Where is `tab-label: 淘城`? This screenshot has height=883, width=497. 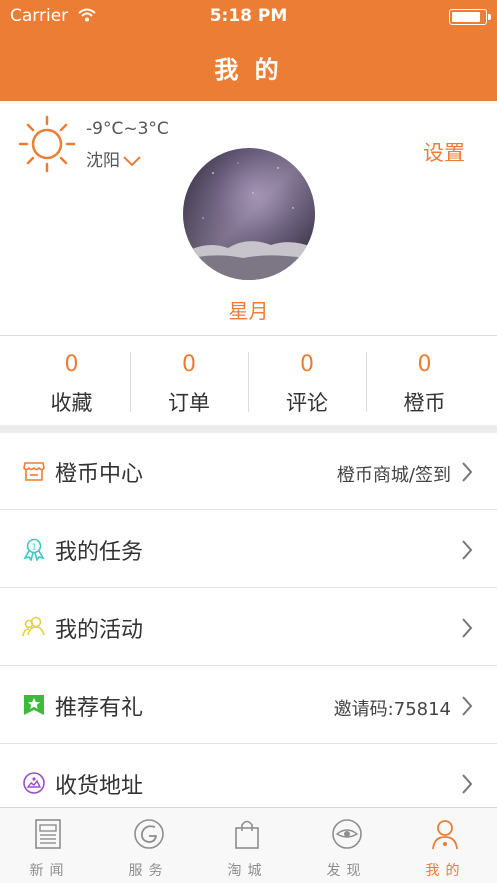 tab-label: 淘城 is located at coordinates (247, 871).